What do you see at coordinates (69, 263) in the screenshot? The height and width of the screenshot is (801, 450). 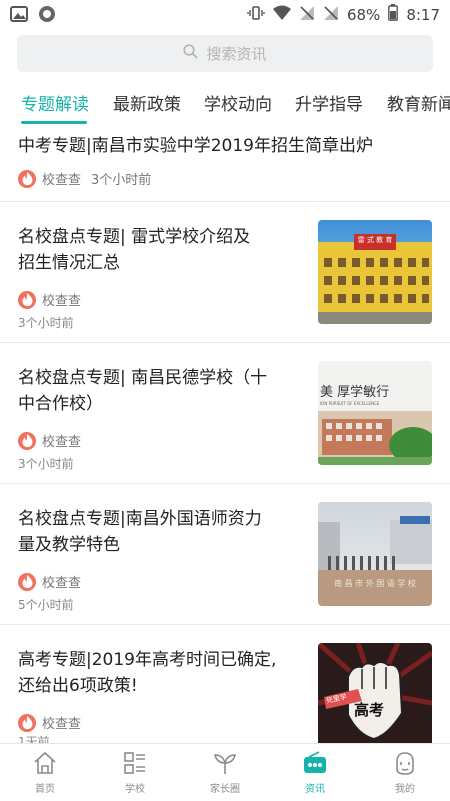 I see `news-title-line: 招生情况汇总` at bounding box center [69, 263].